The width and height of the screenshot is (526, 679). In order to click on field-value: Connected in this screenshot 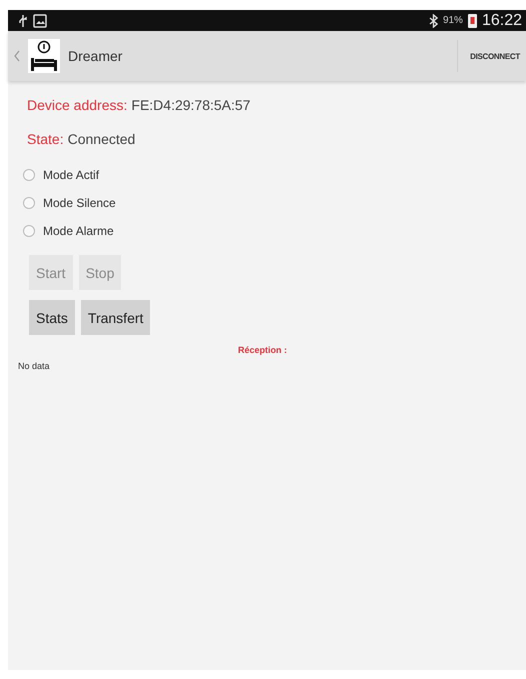, I will do `click(102, 139)`.